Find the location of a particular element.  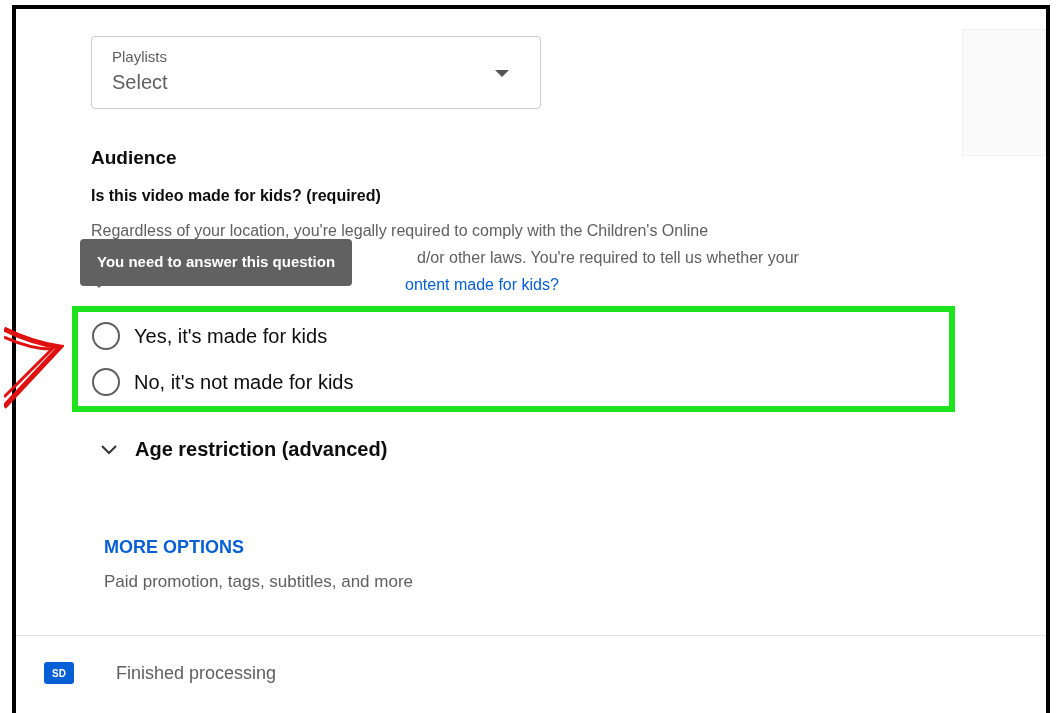

description-text: d/or other laws. You're required to tell us whether your is located at coordinates (608, 258).